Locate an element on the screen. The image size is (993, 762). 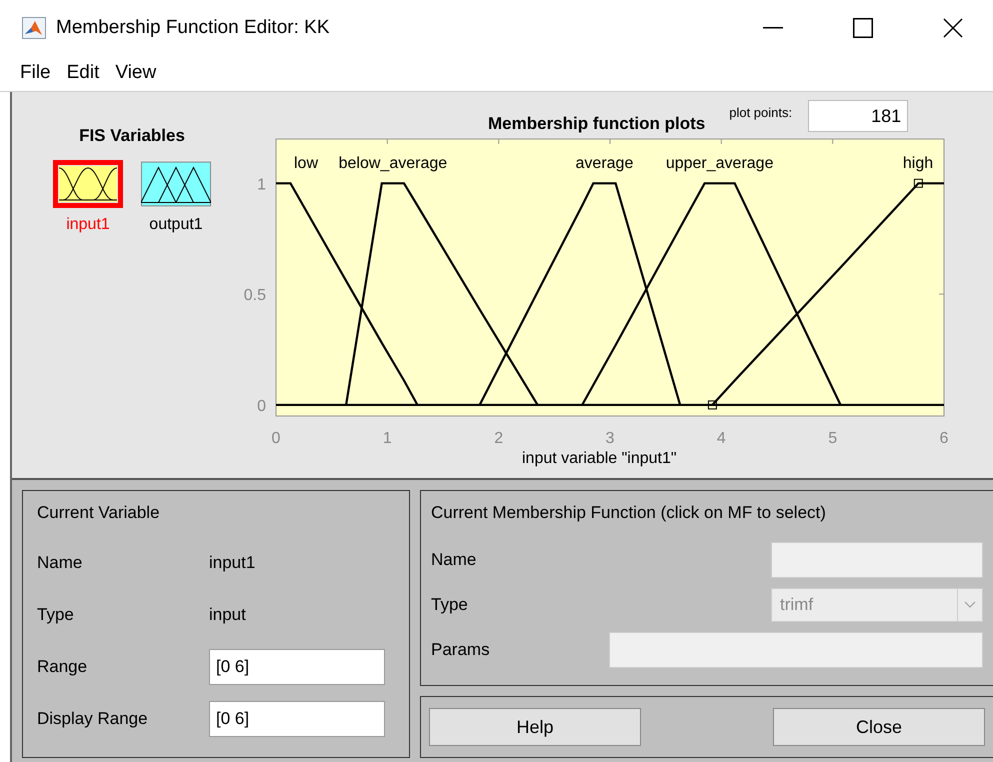
gaussian-curves-icon is located at coordinates (88, 184).